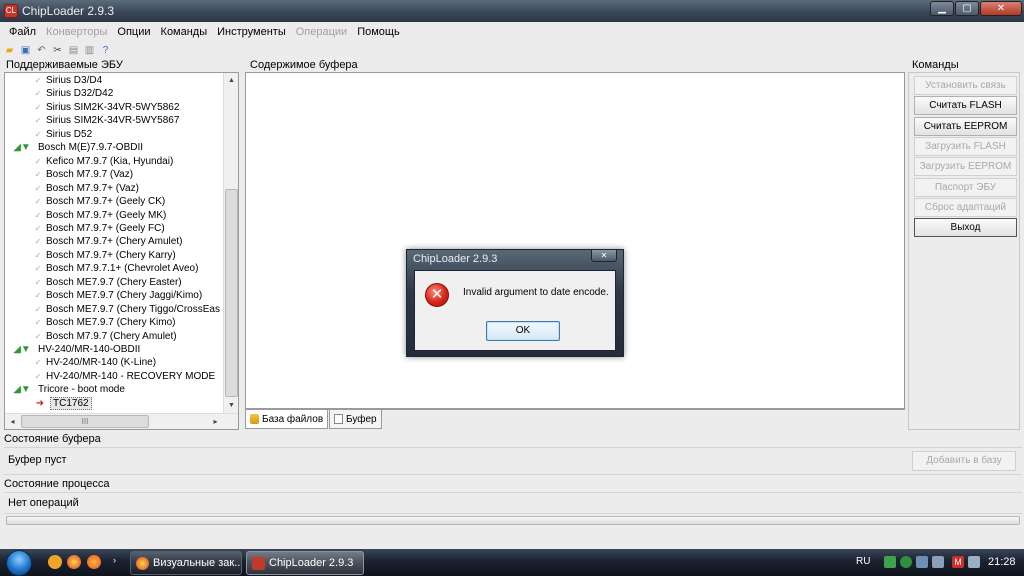  What do you see at coordinates (76, 147) in the screenshot?
I see `tree-group: ◢▼ Bosch M(E)7.9.7-OBDII` at bounding box center [76, 147].